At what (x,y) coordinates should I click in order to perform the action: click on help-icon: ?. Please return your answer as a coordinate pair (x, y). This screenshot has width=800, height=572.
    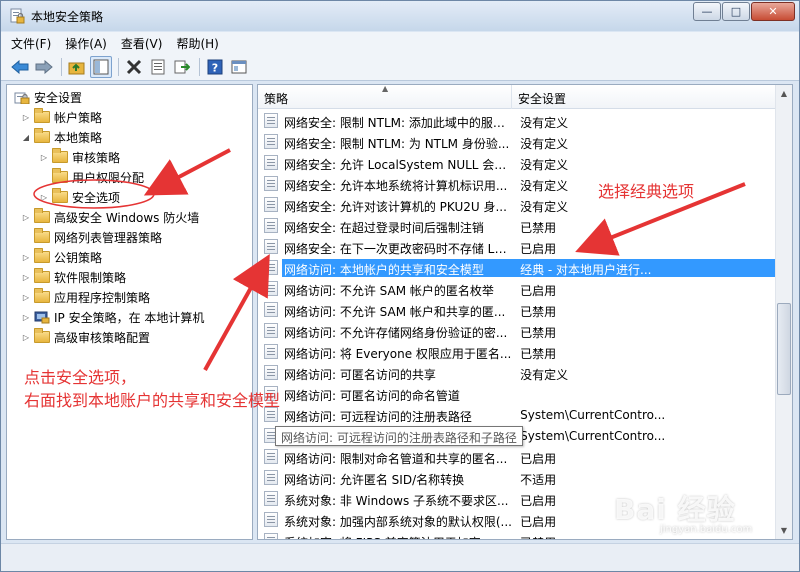
    Looking at the image, I should click on (215, 67).